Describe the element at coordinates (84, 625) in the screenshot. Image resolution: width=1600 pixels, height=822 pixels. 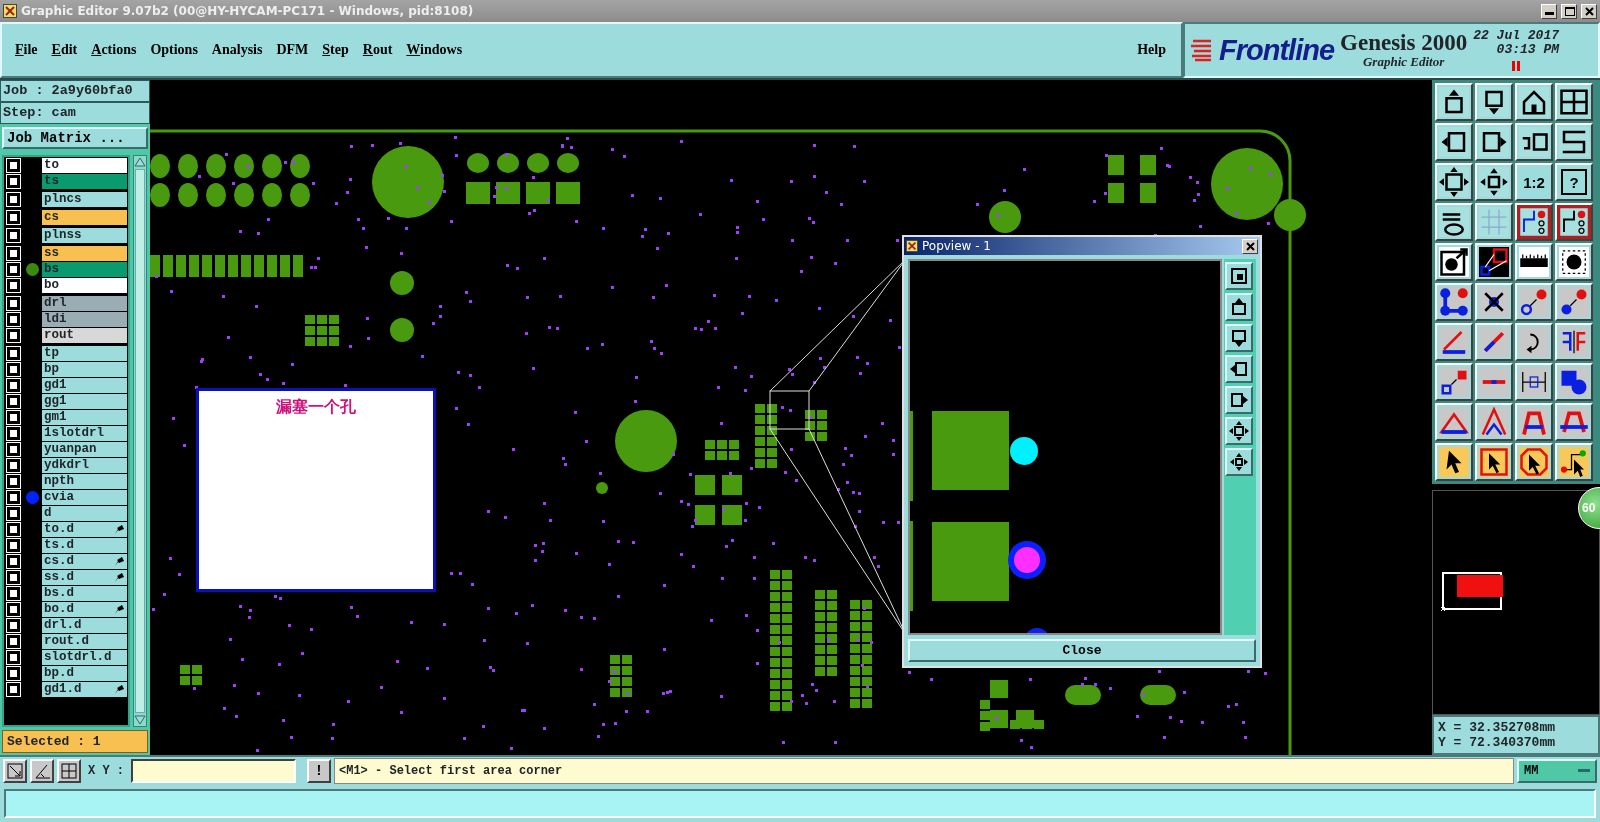
I see `layer-name: drl.d` at that location.